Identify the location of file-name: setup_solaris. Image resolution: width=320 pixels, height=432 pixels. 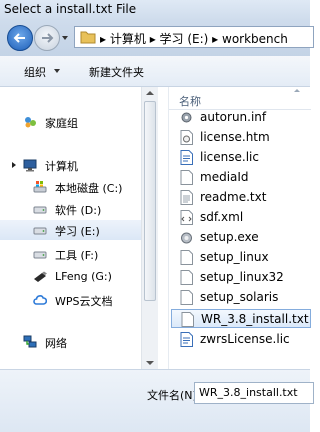
(239, 297).